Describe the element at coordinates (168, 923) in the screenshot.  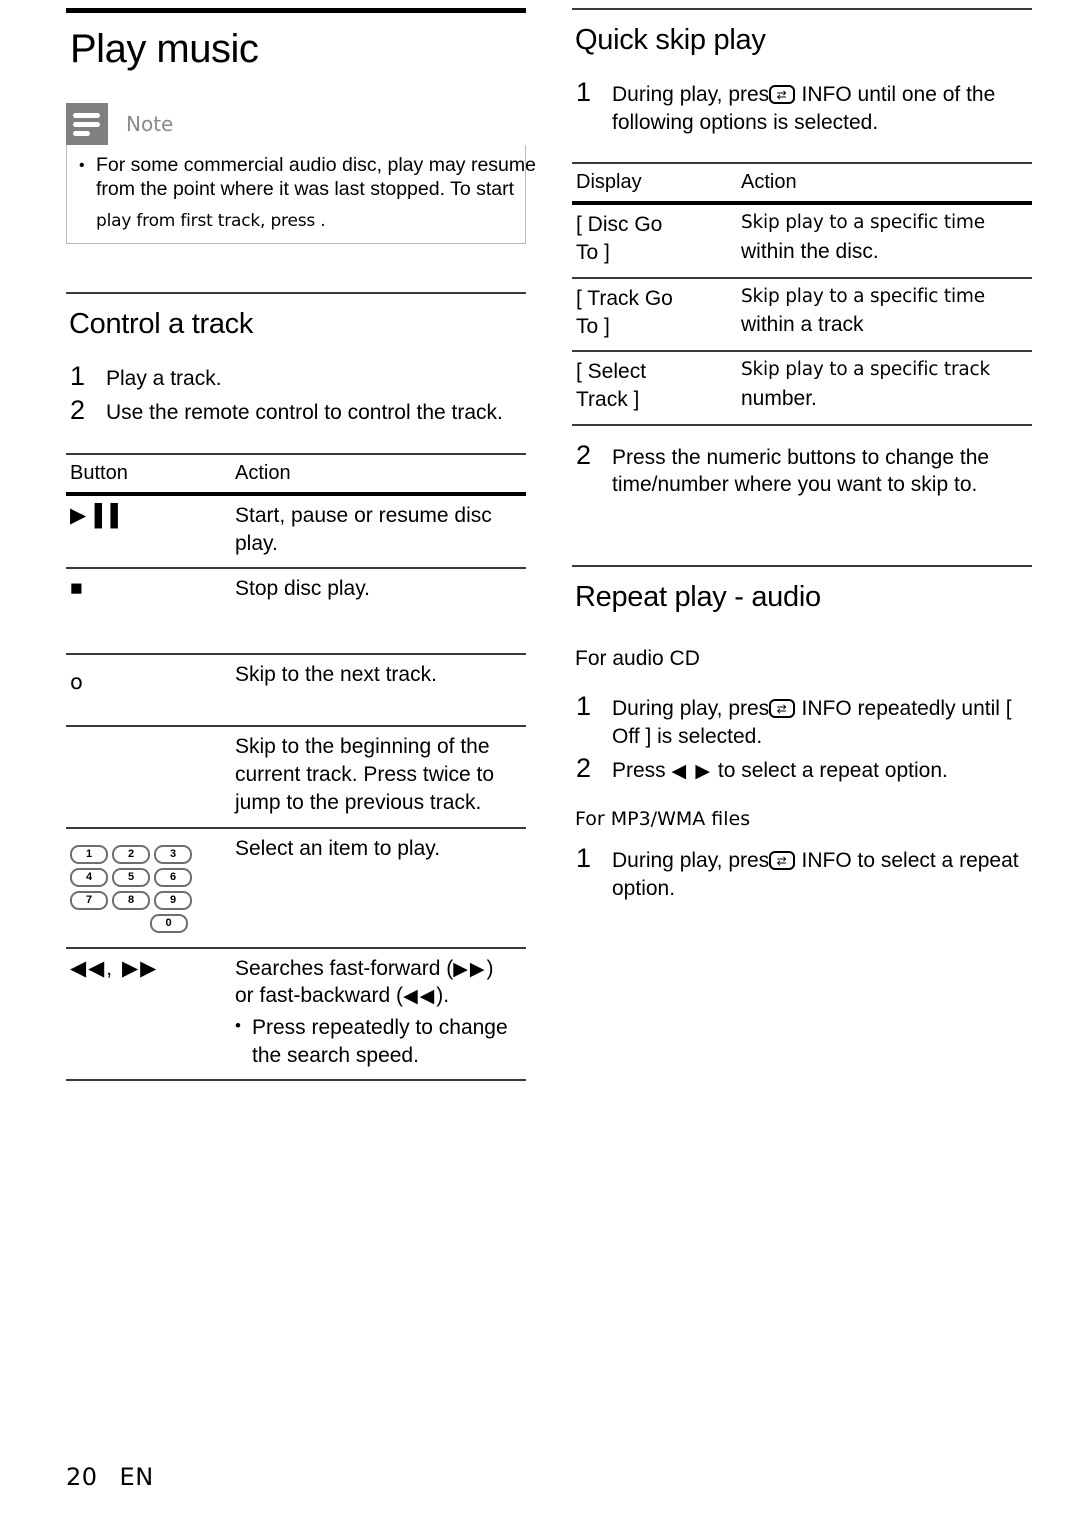
I see `key-0: 0` at that location.